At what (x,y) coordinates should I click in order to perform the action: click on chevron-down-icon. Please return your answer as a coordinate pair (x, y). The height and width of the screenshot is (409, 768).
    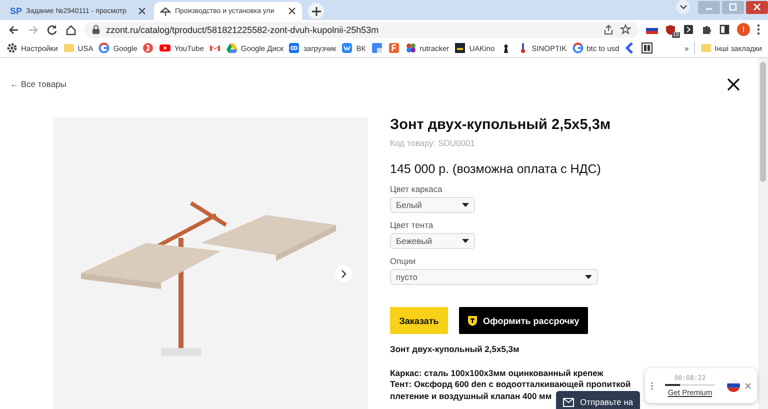
    Looking at the image, I should click on (683, 7).